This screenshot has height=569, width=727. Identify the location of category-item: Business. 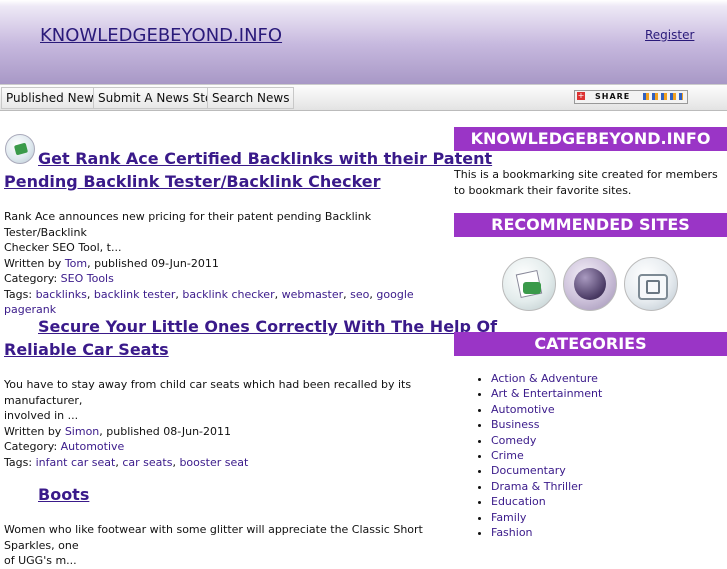
(546, 424).